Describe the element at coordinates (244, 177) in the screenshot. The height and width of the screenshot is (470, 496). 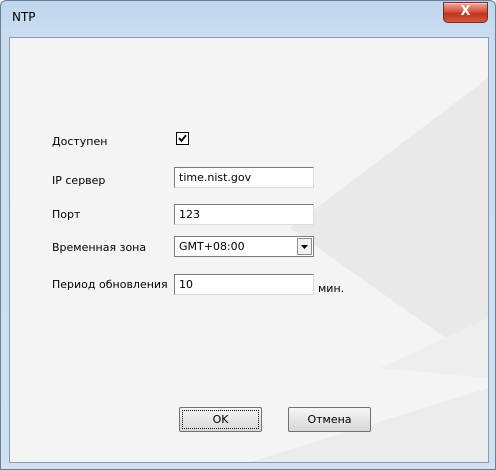
I see `ip-server-input: time.nist.gov` at that location.